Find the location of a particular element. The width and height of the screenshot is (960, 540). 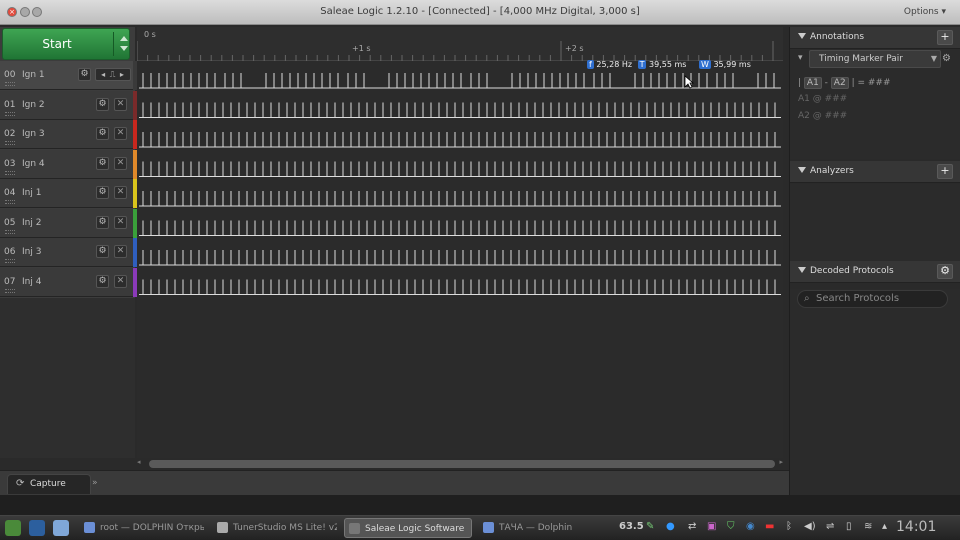

add-annotation-button: + is located at coordinates (945, 37).